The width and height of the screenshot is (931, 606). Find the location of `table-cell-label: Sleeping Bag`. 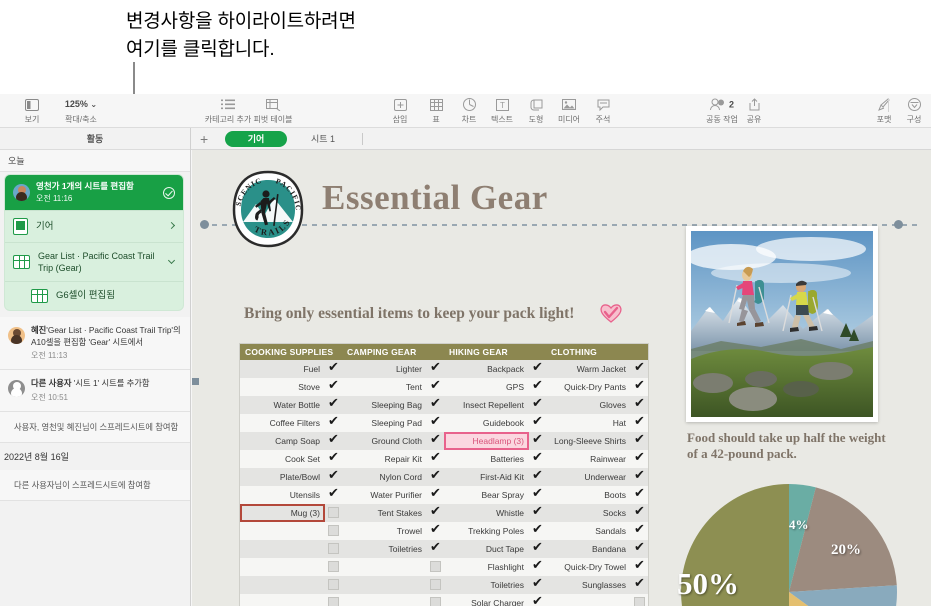

table-cell-label: Sleeping Bag is located at coordinates (384, 405).